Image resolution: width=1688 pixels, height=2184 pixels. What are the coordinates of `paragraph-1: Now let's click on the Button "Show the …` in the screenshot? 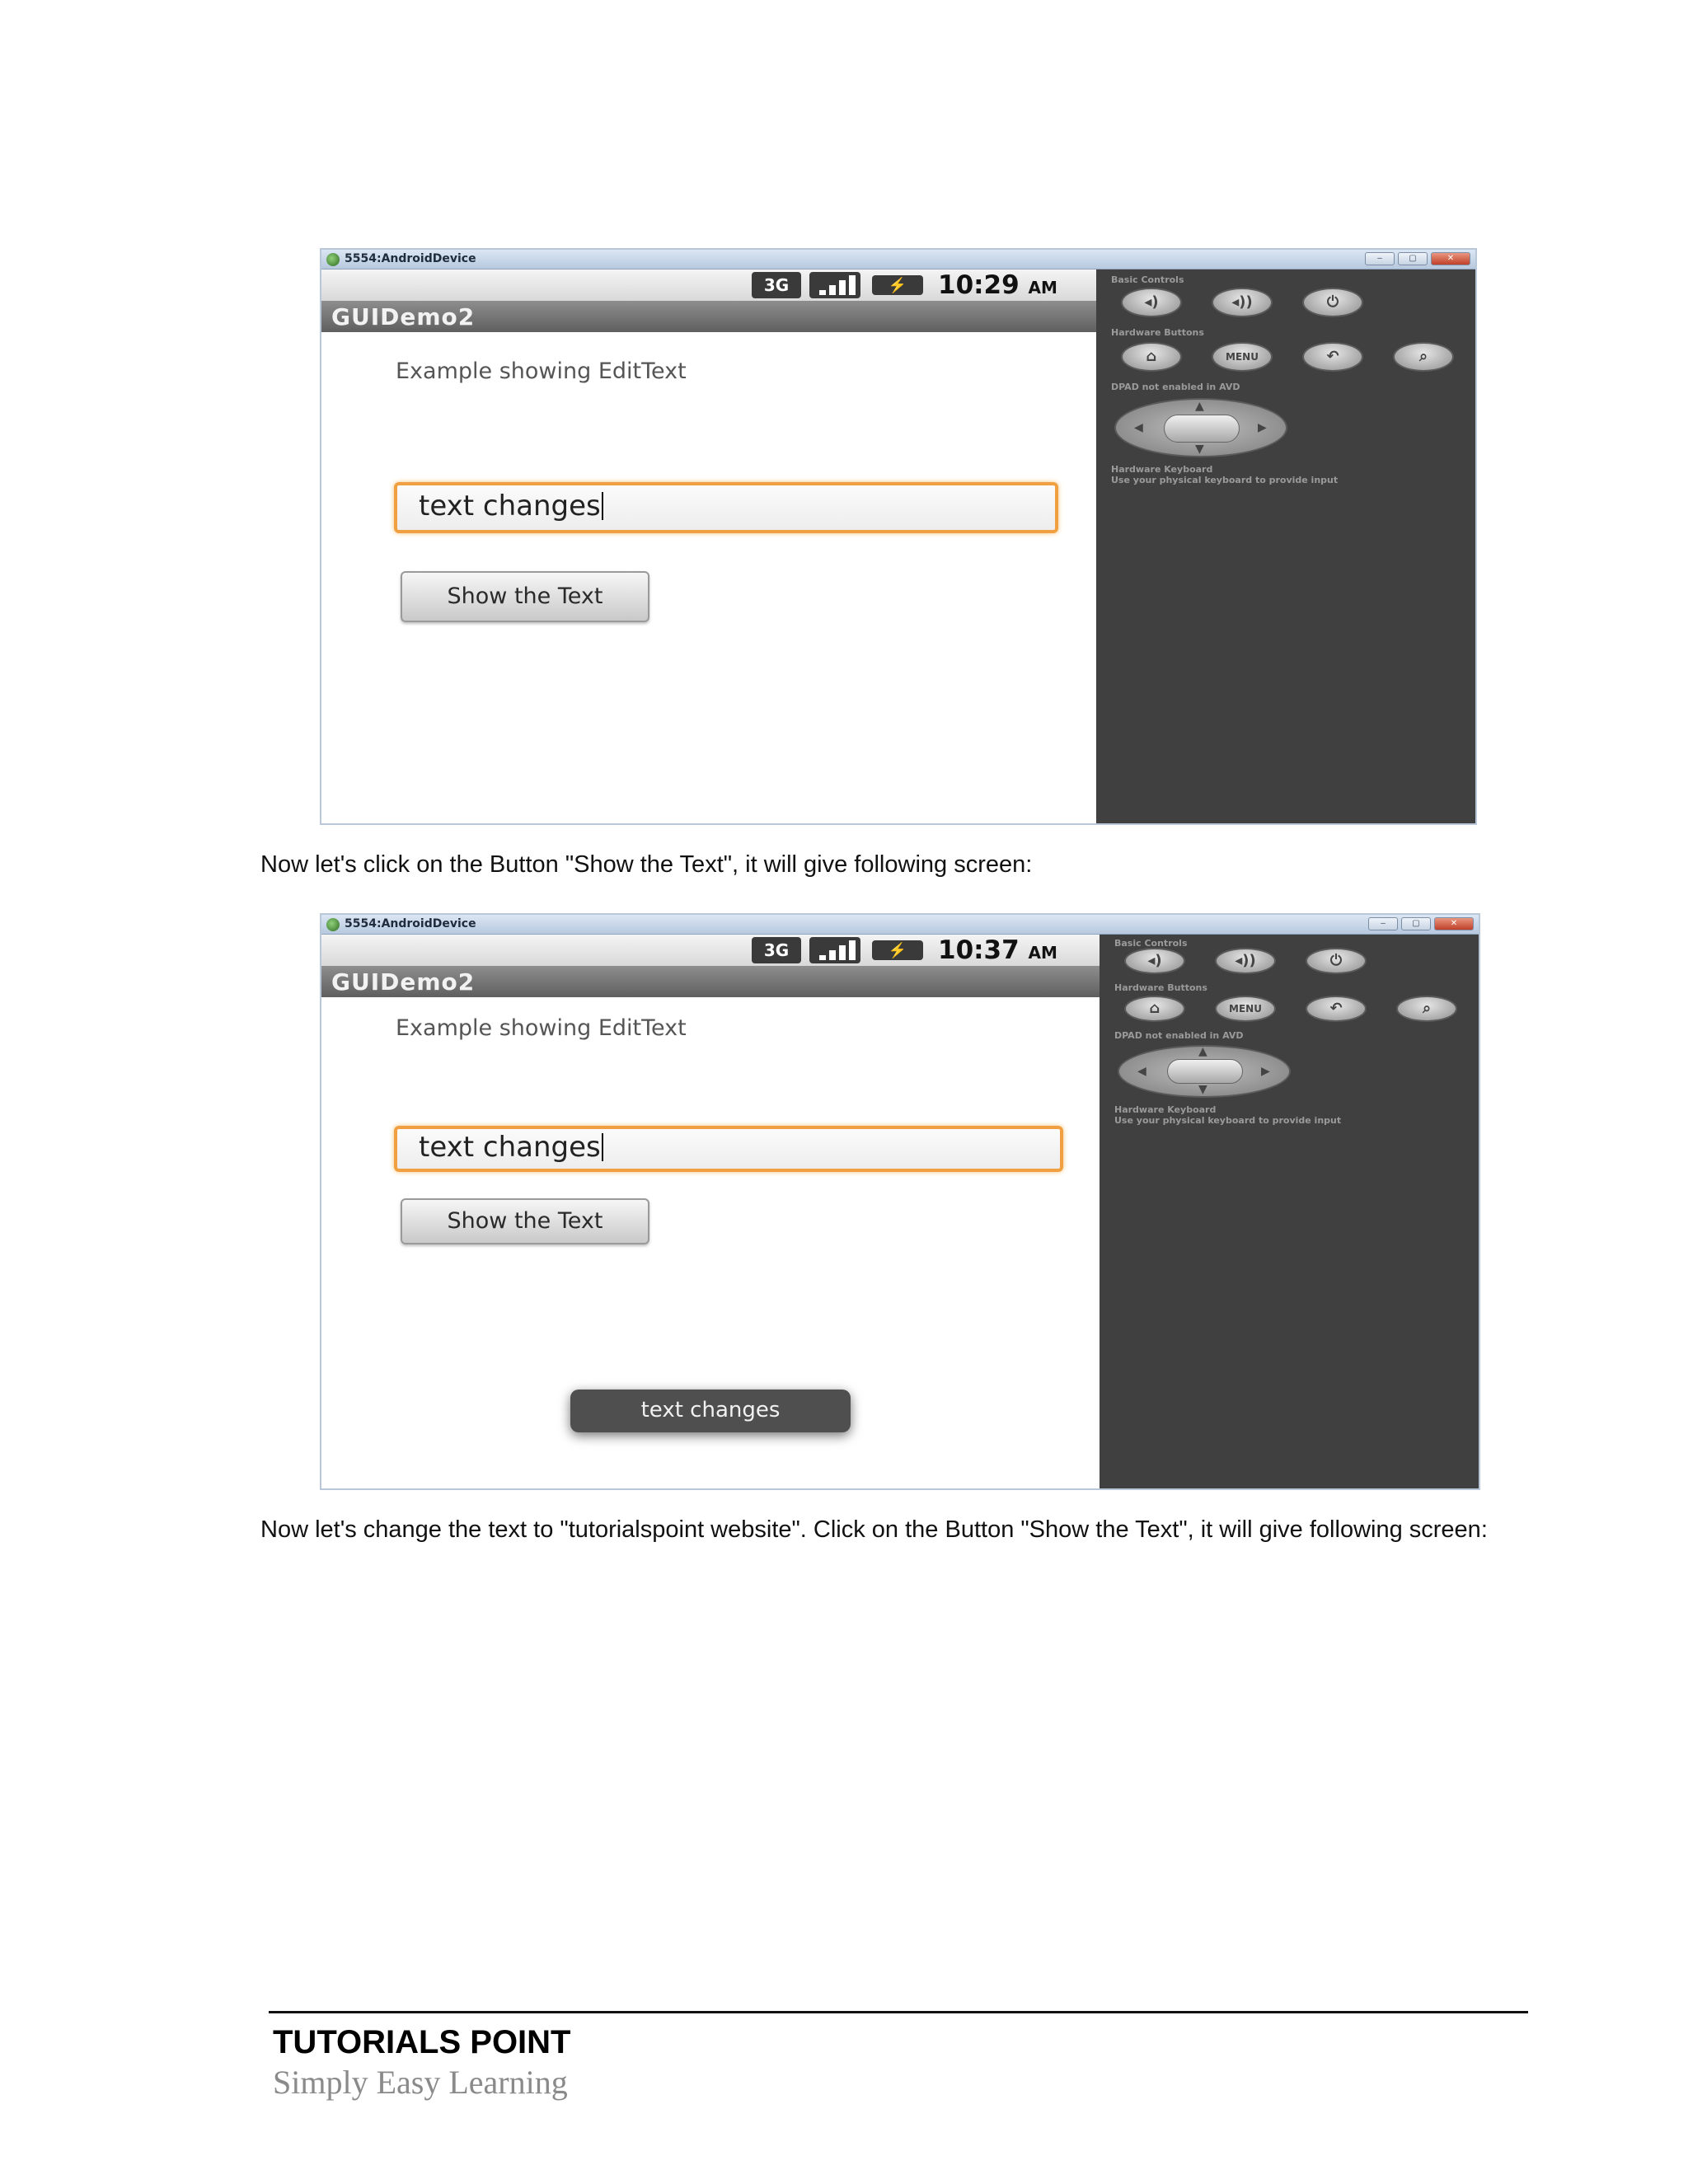 It's located at (647, 864).